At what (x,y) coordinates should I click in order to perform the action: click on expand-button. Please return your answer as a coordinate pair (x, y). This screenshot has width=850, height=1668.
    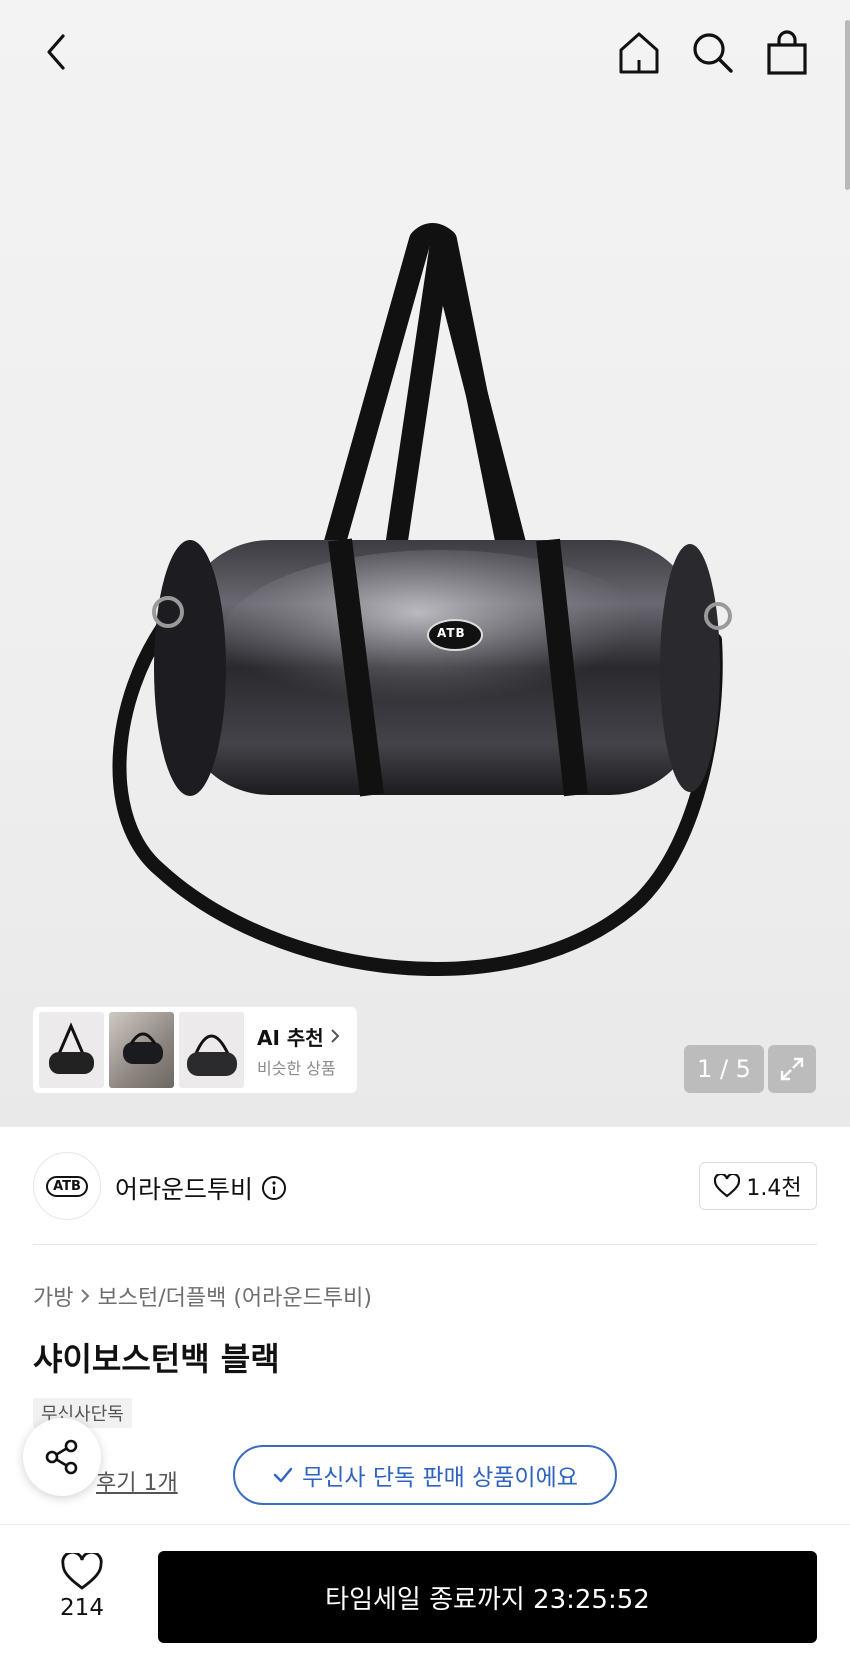
    Looking at the image, I should click on (792, 1069).